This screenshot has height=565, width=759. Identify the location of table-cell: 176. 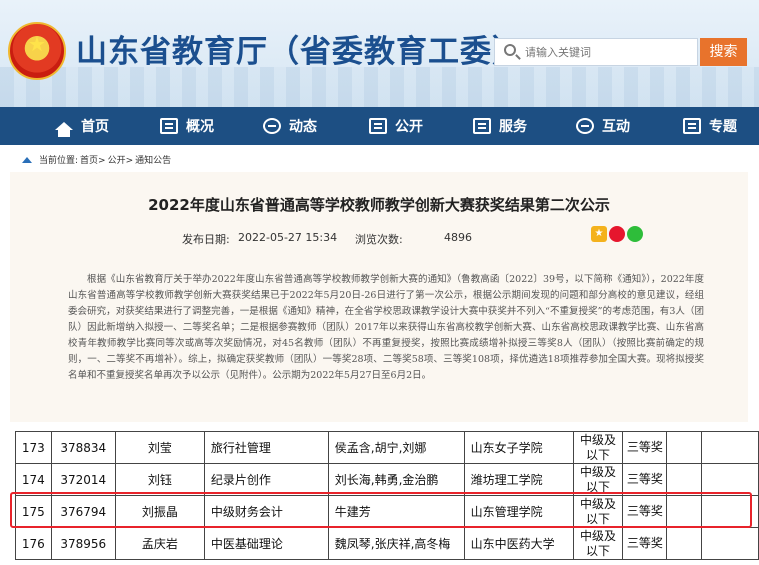
(33, 543).